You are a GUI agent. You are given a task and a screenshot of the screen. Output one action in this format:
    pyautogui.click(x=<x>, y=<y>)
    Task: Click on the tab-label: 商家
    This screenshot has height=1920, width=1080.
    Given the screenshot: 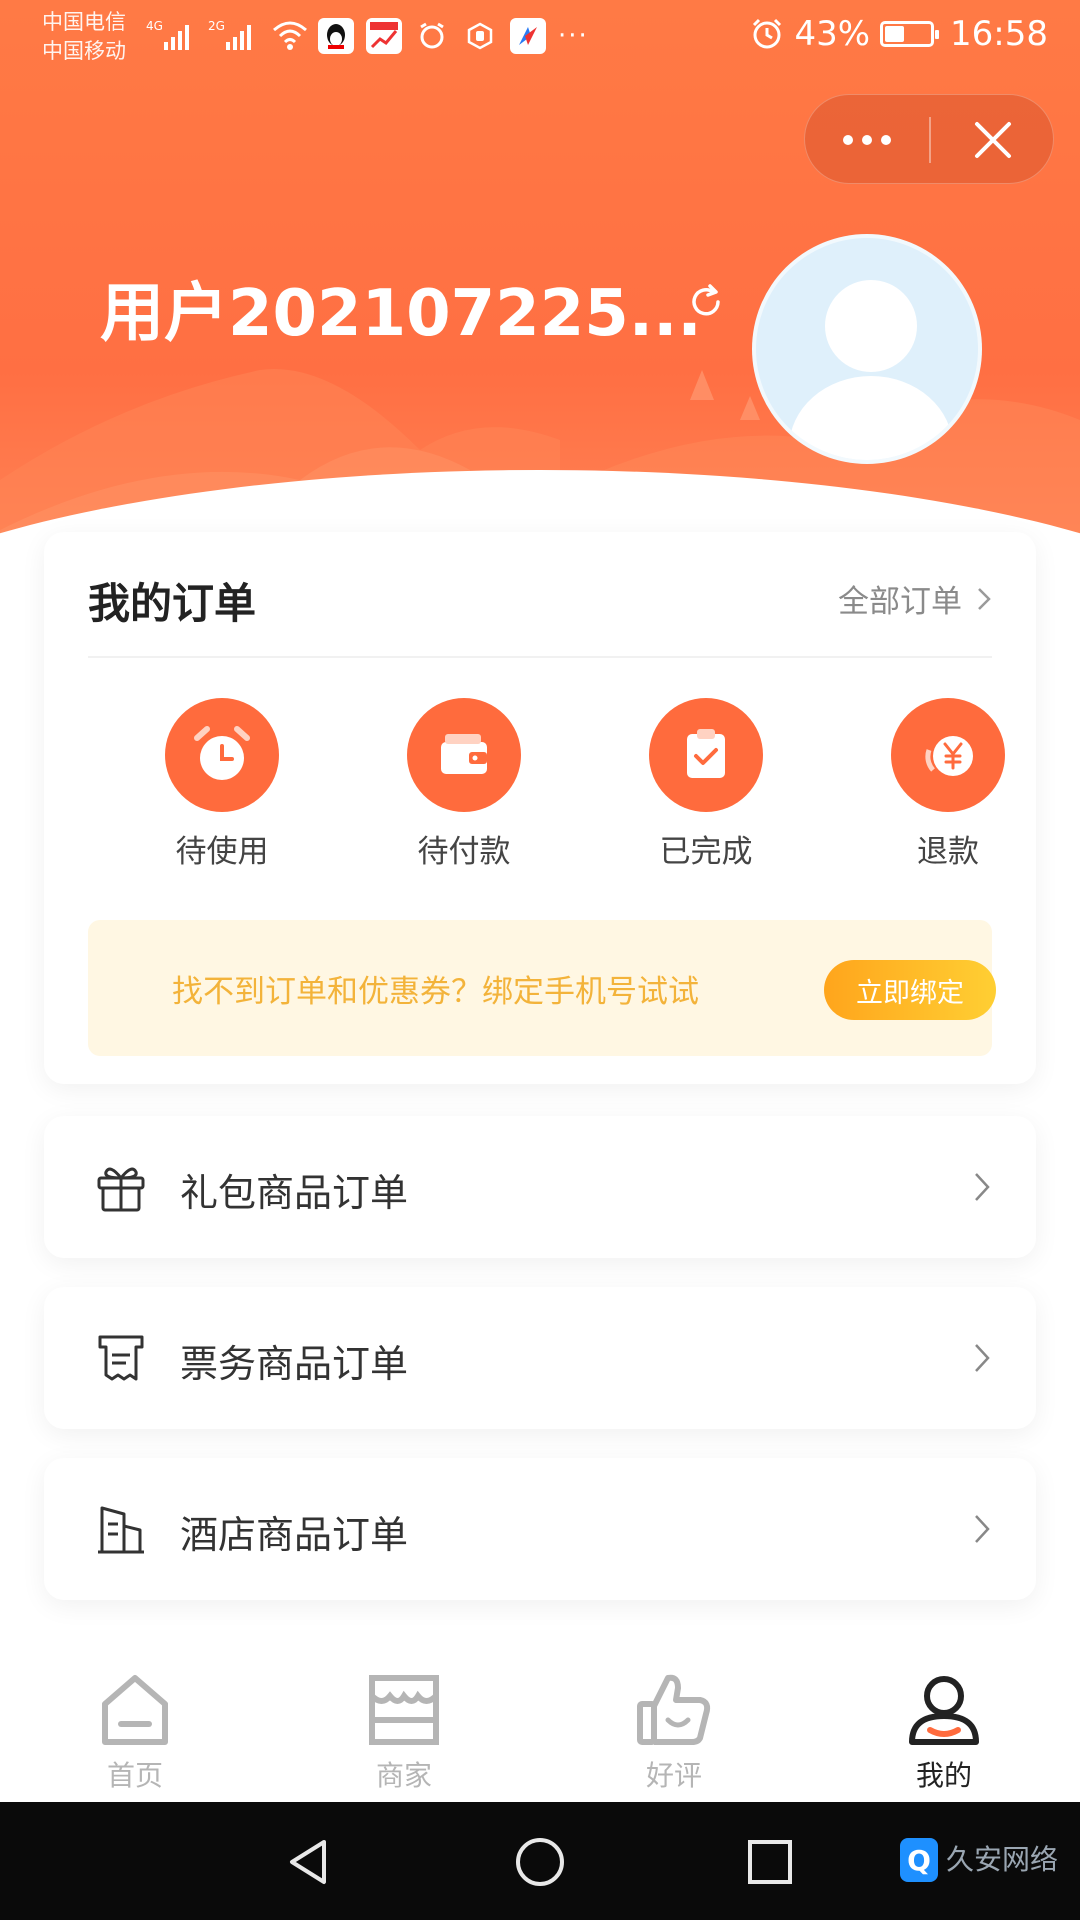 What is the action you would take?
    pyautogui.click(x=403, y=1775)
    